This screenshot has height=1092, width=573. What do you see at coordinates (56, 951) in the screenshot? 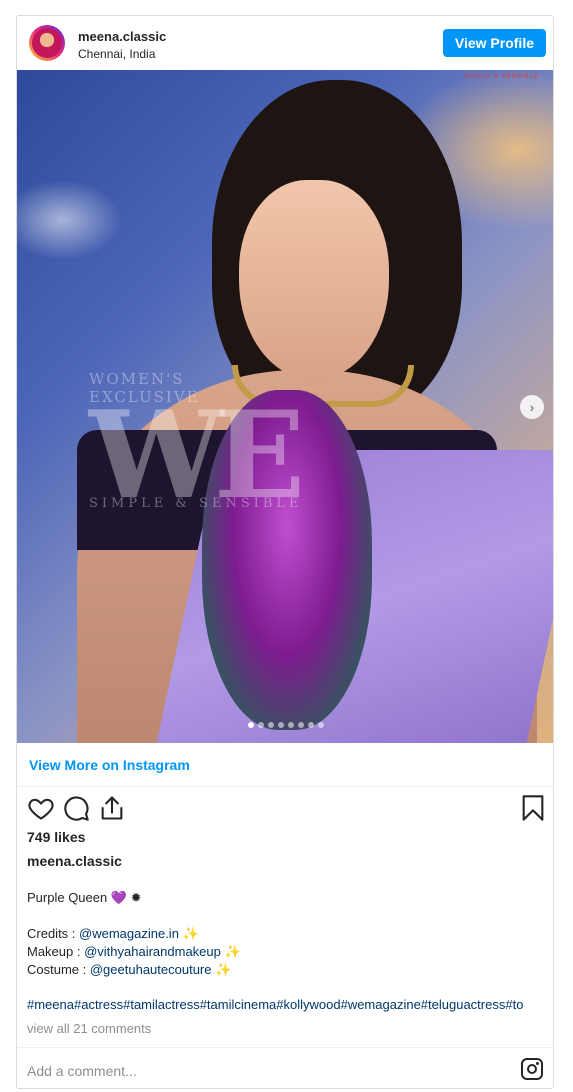
I see `makeup-label: Makeup :` at bounding box center [56, 951].